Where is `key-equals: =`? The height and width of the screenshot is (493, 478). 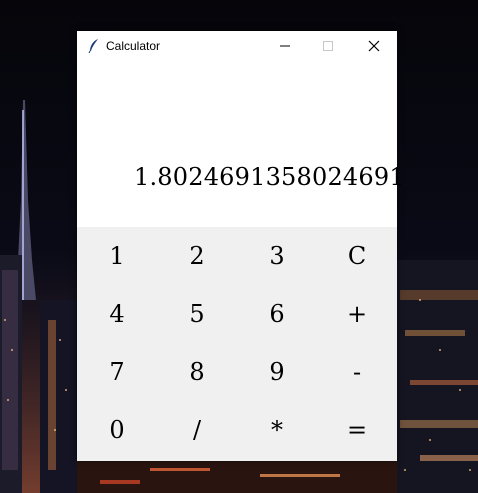 key-equals: = is located at coordinates (357, 430).